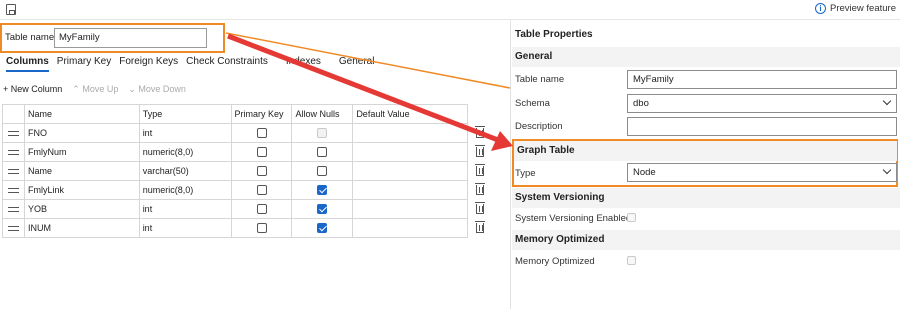 This screenshot has width=900, height=309. Describe the element at coordinates (81, 209) in the screenshot. I see `cell-name: YOB` at that location.